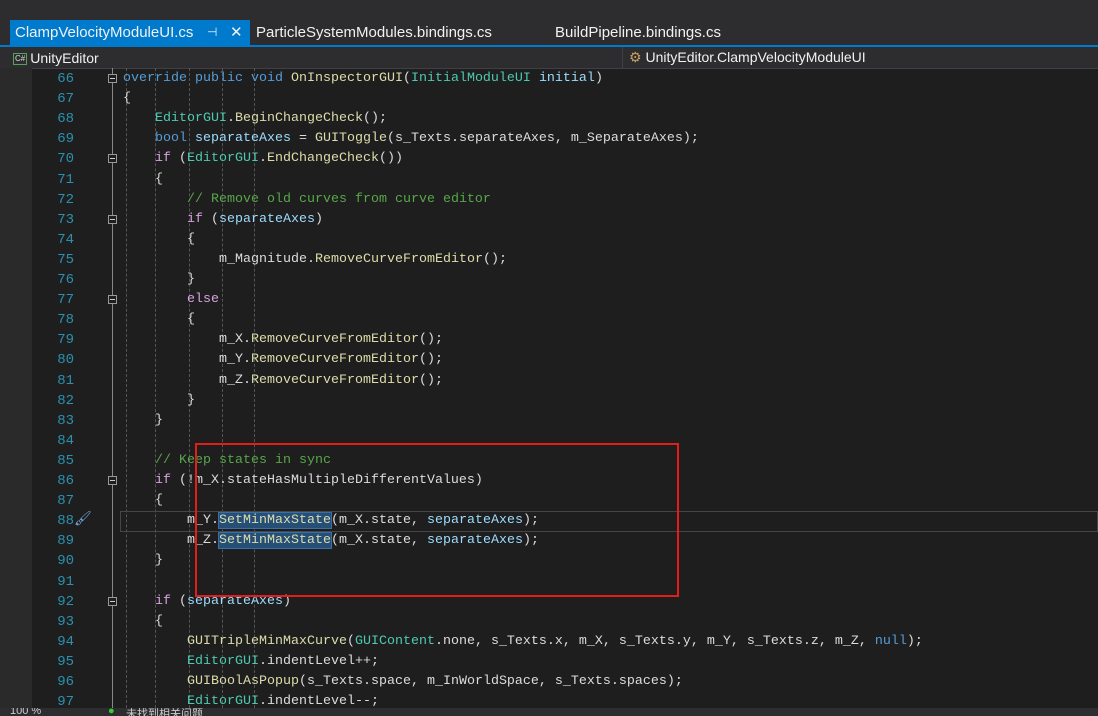 The width and height of the screenshot is (1098, 716). What do you see at coordinates (65, 501) in the screenshot?
I see `line-number: 87` at bounding box center [65, 501].